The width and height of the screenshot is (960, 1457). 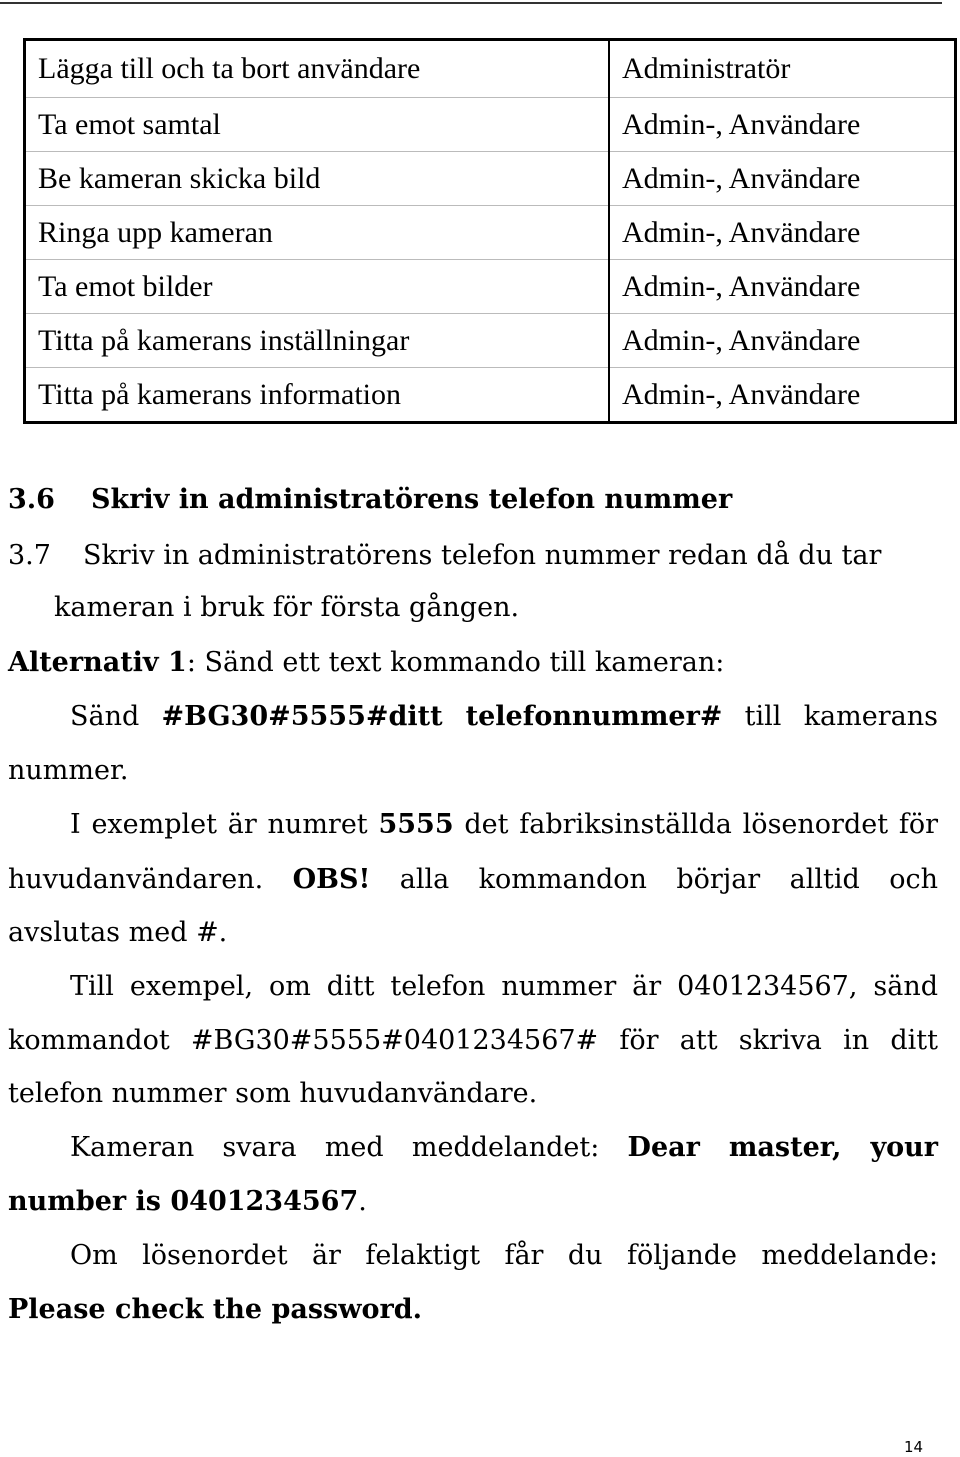 I want to click on text: Sänd, so click(x=116, y=716).